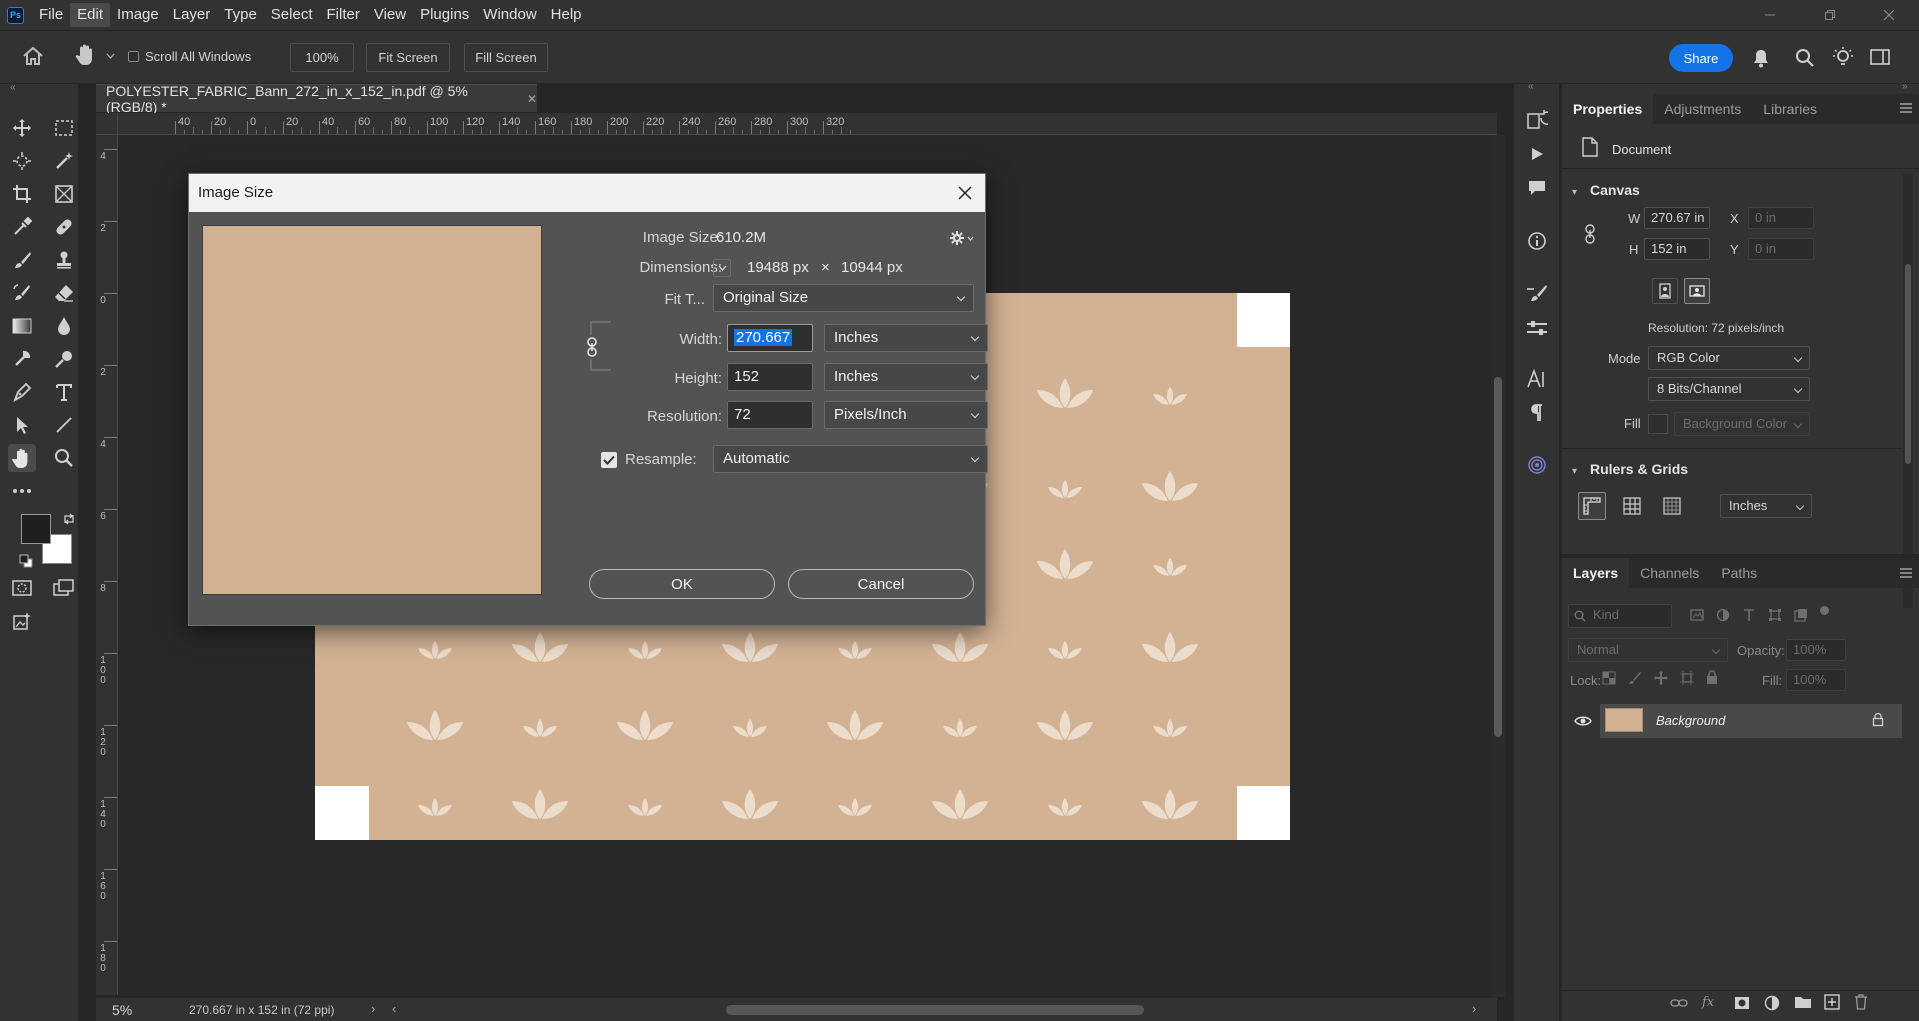  Describe the element at coordinates (1816, 680) in the screenshot. I see `fill-opacity-field: 100%` at that location.